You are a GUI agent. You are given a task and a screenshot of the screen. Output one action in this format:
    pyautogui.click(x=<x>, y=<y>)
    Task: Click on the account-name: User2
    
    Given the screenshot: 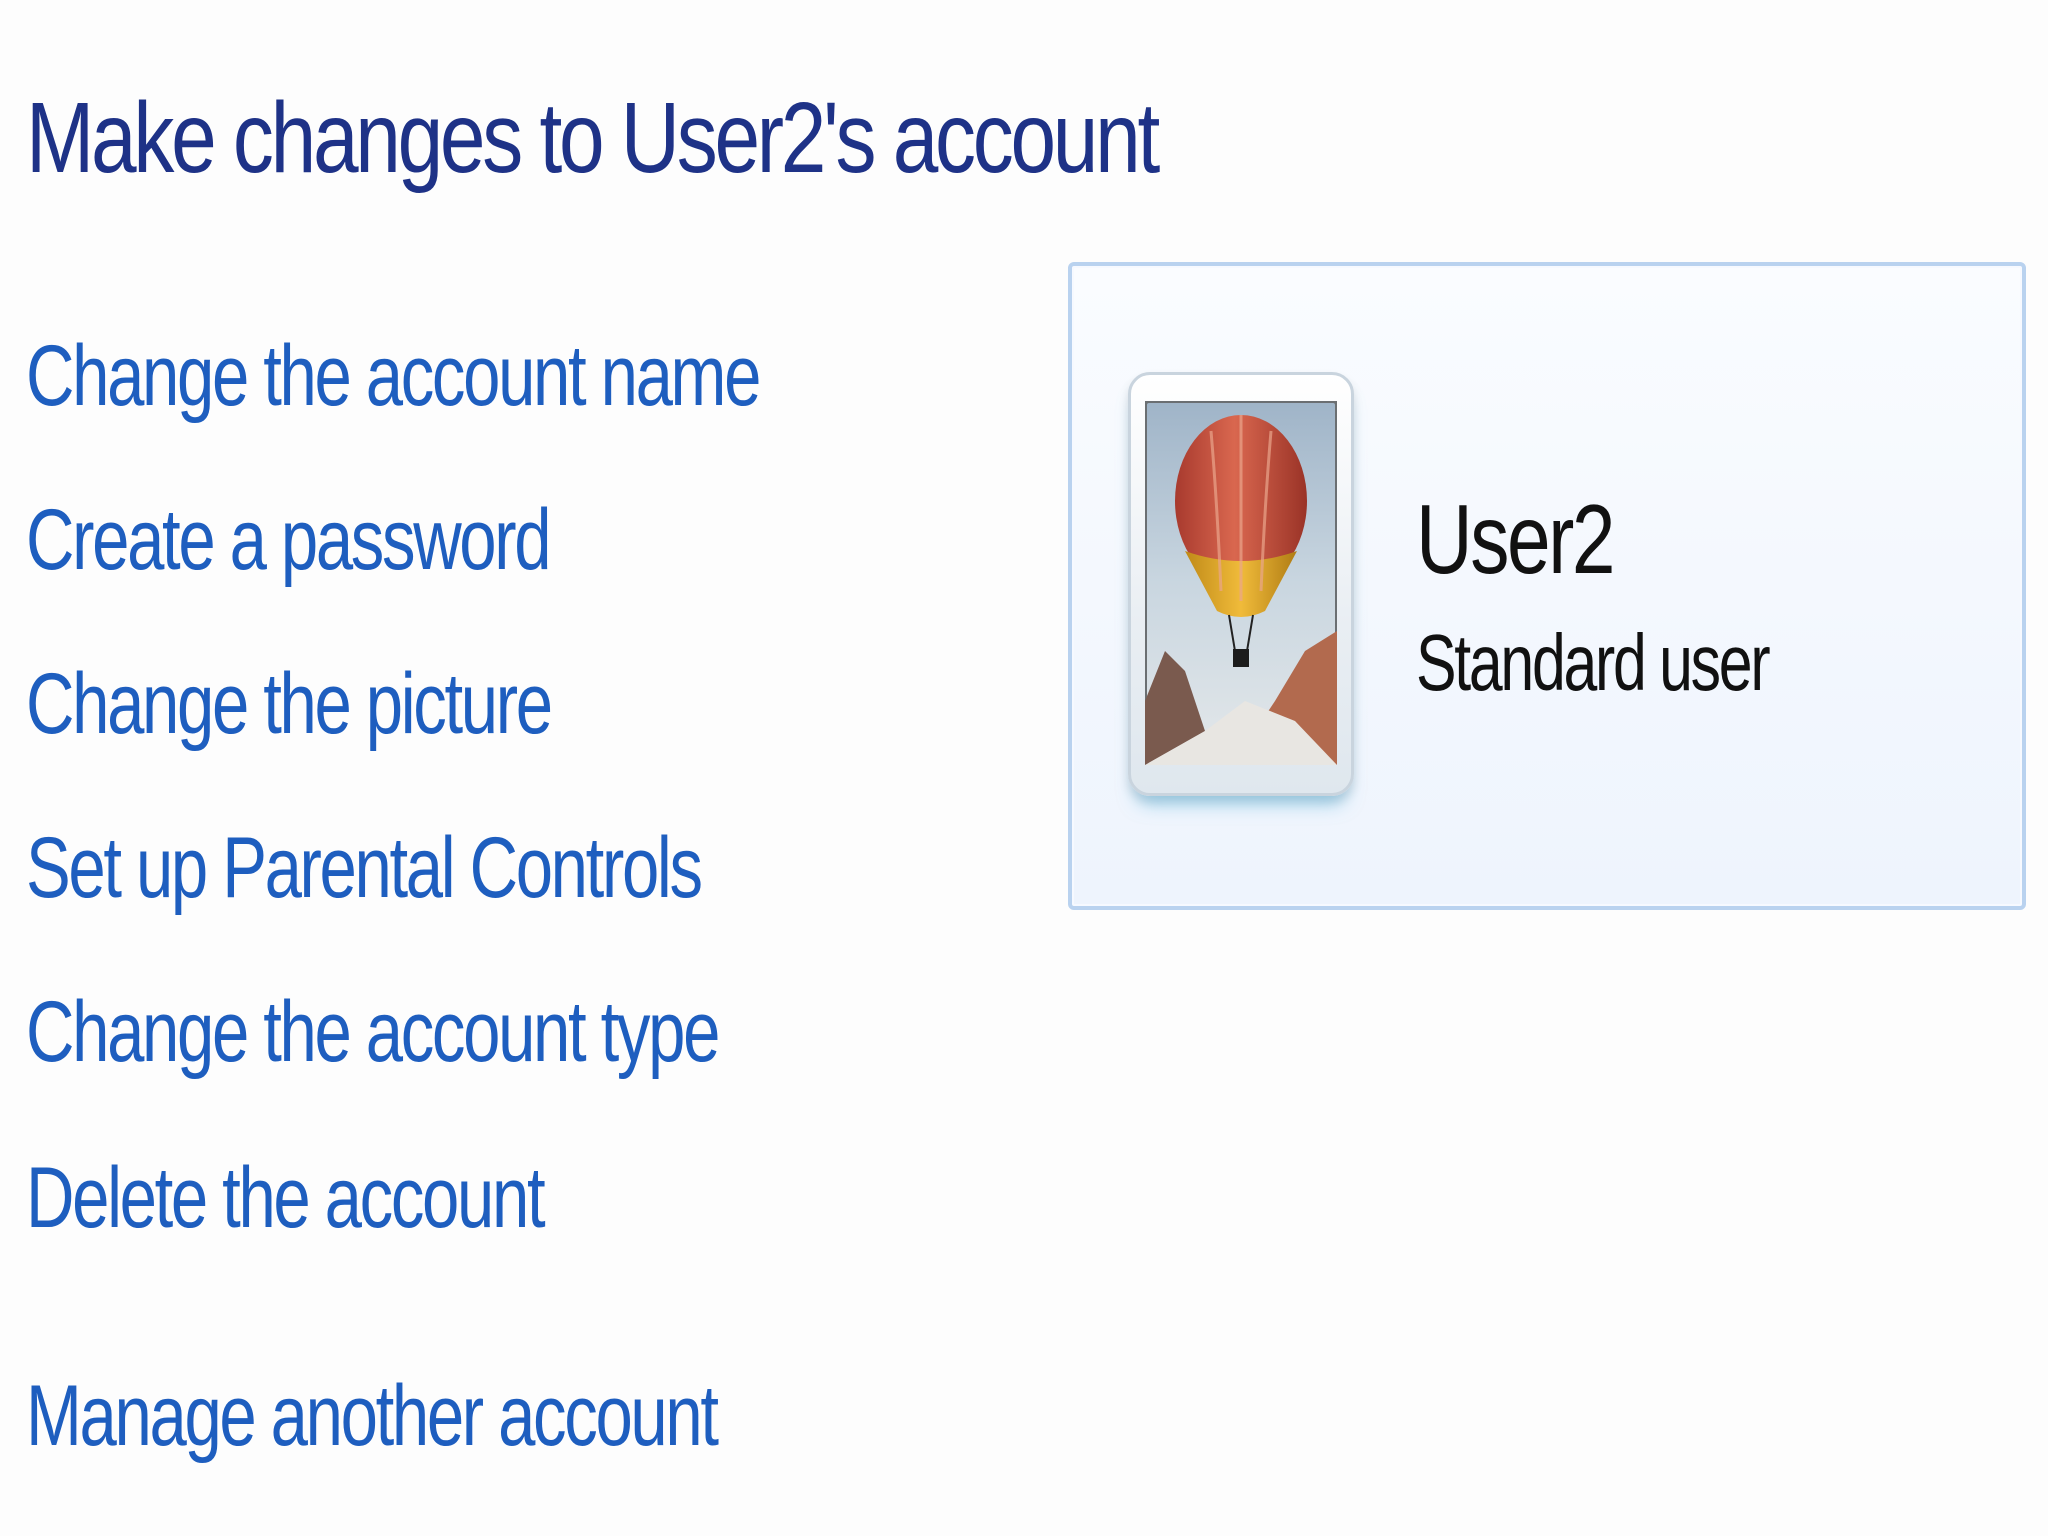 What is the action you would take?
    pyautogui.click(x=1516, y=539)
    